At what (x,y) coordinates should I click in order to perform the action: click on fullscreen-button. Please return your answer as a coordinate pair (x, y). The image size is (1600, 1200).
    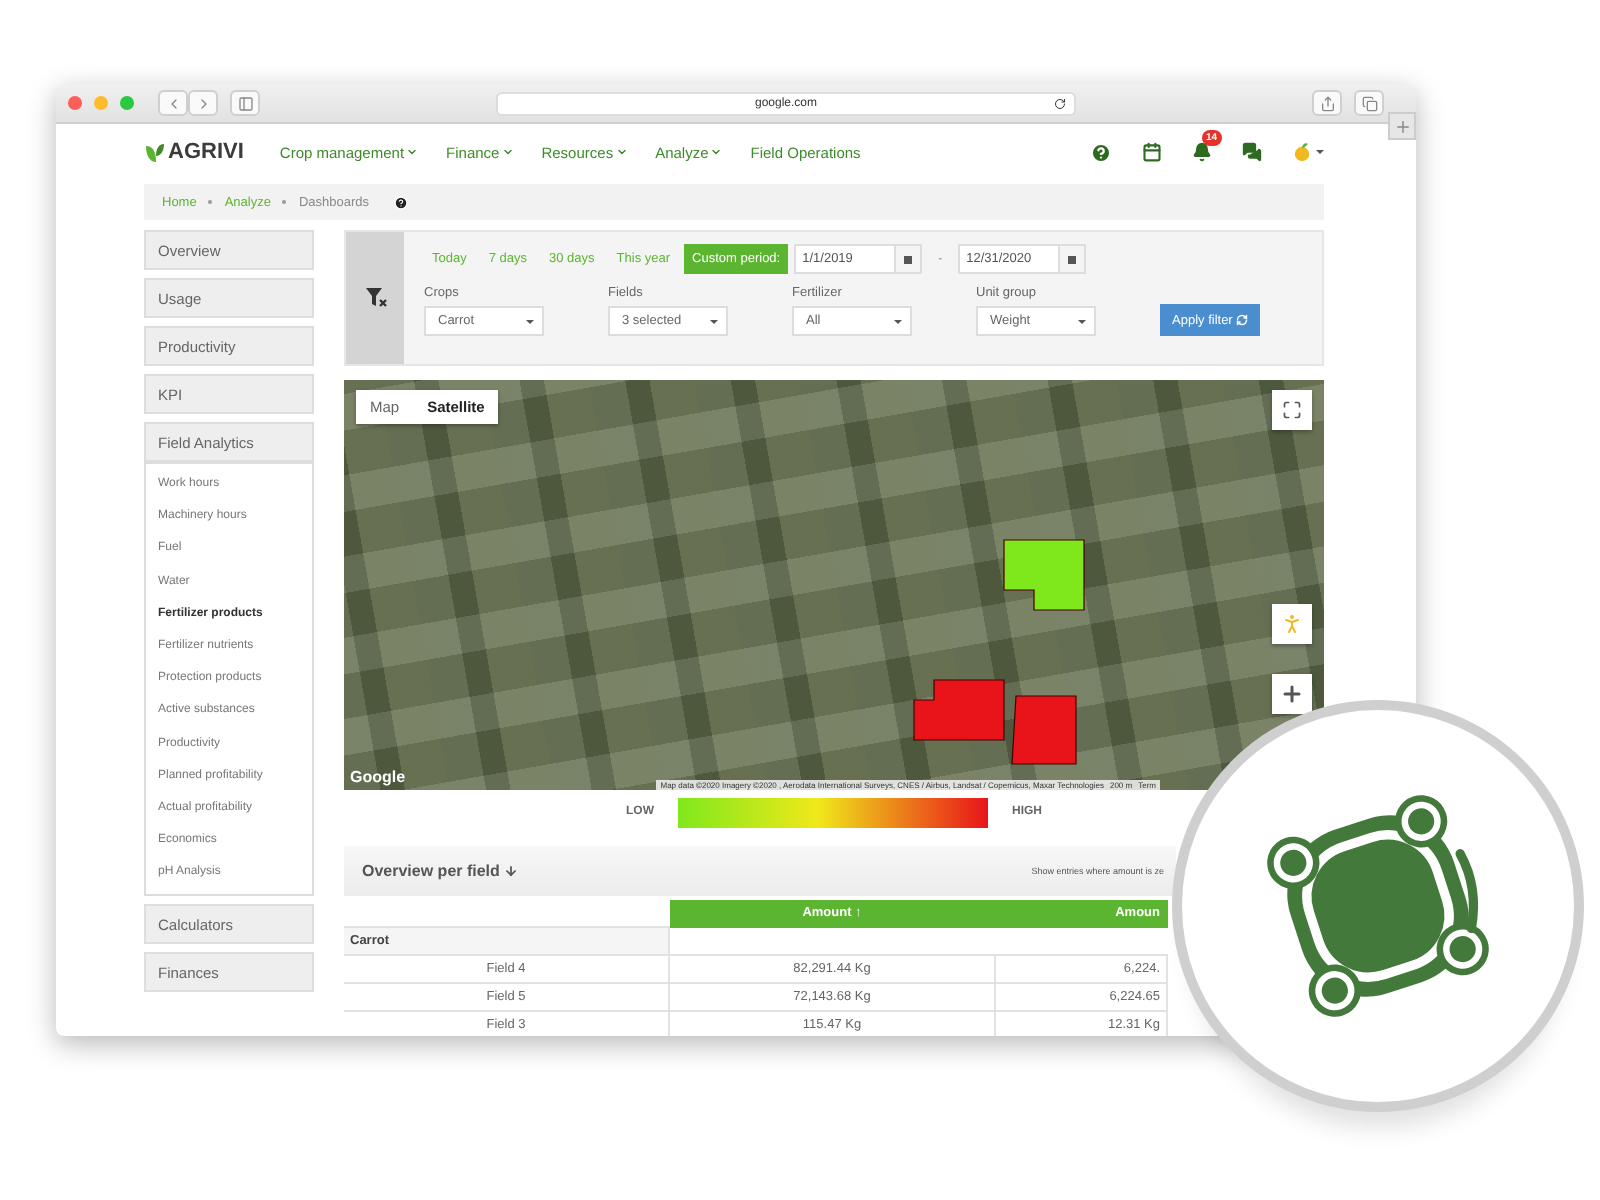
    Looking at the image, I should click on (1292, 410).